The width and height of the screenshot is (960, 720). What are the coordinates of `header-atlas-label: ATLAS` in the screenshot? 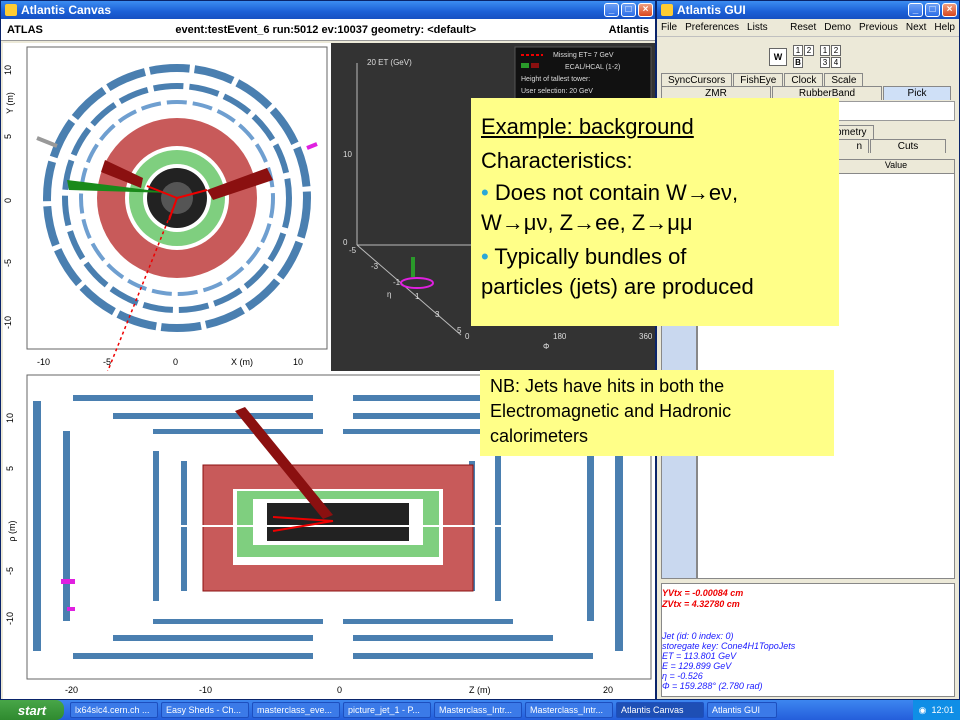 It's located at (25, 29).